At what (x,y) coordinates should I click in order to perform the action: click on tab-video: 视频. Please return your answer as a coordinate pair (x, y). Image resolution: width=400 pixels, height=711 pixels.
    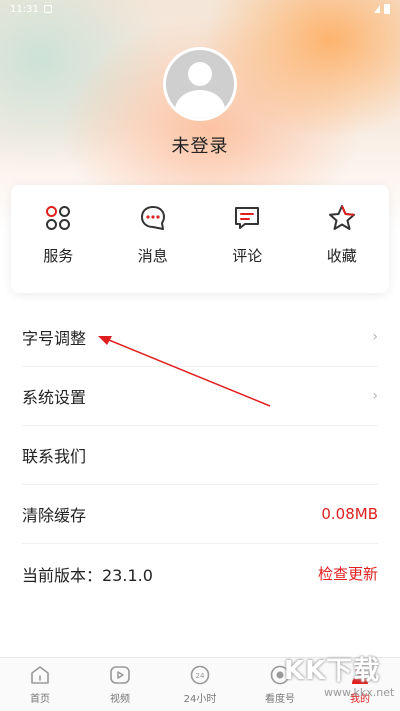
    Looking at the image, I should click on (120, 684).